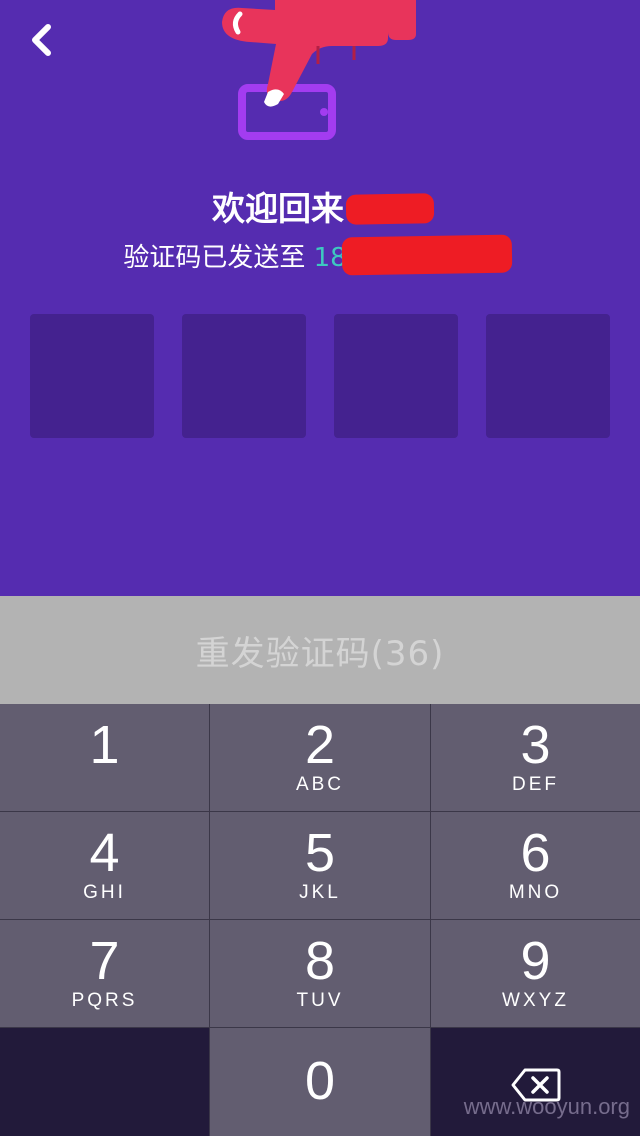 The width and height of the screenshot is (640, 1136). Describe the element at coordinates (390, 209) in the screenshot. I see `redaction-mark-name` at that location.